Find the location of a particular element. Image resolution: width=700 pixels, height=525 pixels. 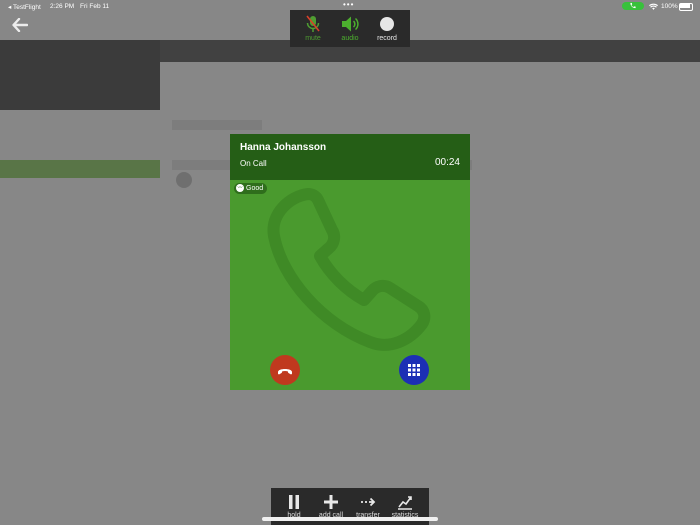

call-status: On Call is located at coordinates (253, 163).